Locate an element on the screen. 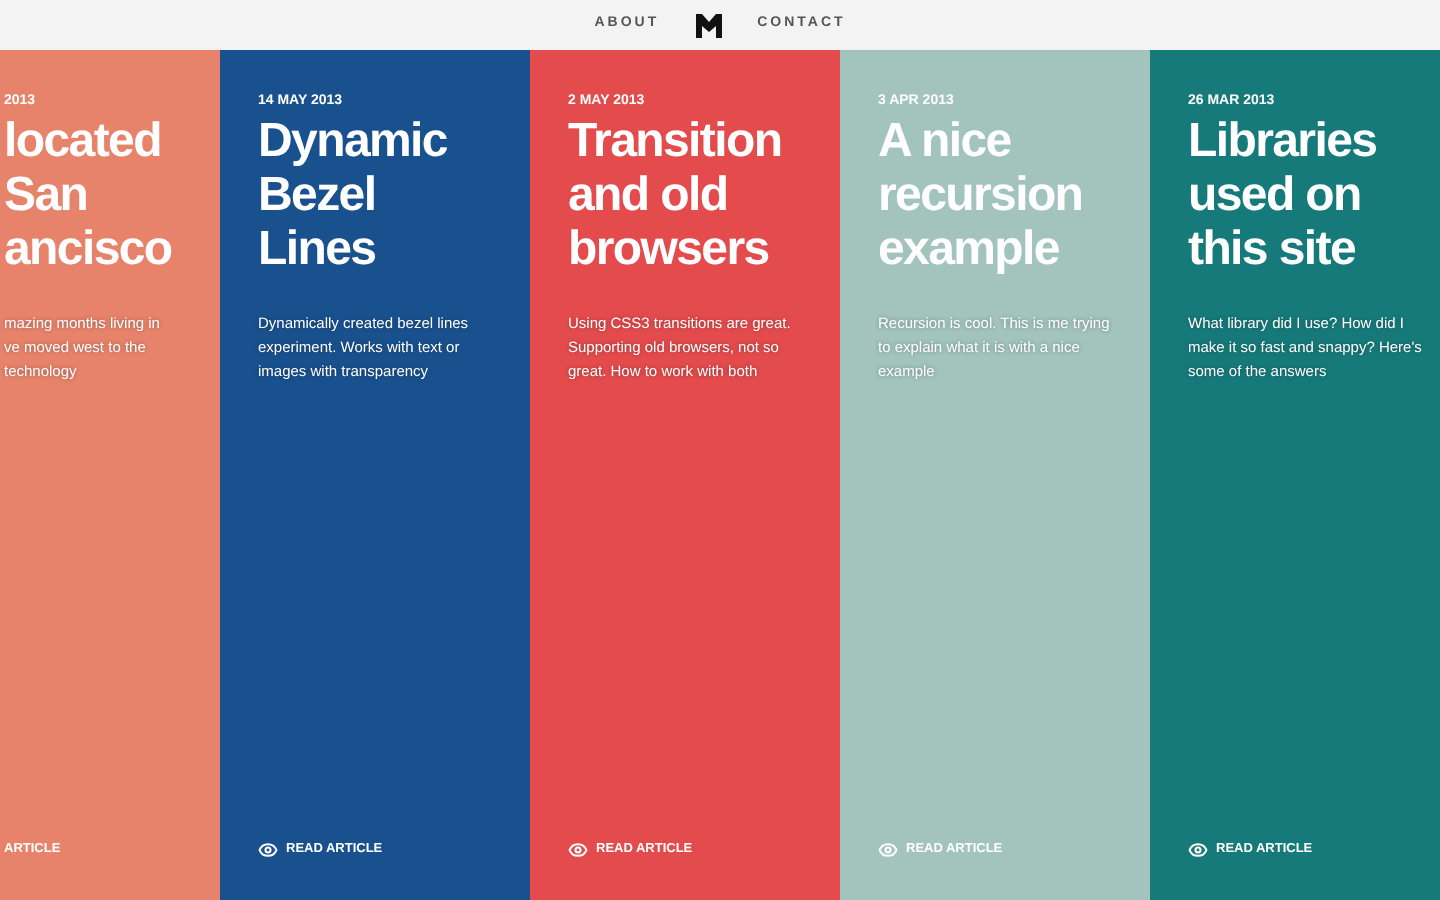 Image resolution: width=1440 pixels, height=900 pixels. article-title: Dynamic Bezel Lines is located at coordinates (390, 195).